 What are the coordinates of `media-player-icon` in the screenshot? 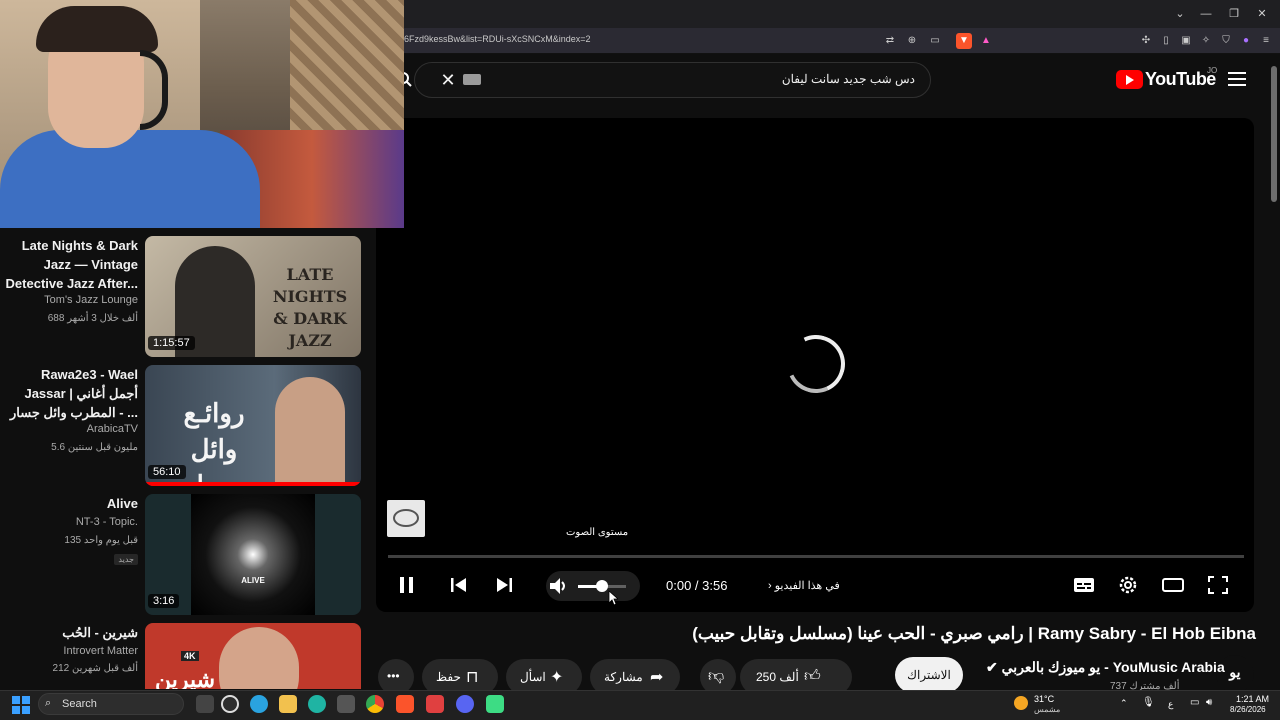 It's located at (230, 704).